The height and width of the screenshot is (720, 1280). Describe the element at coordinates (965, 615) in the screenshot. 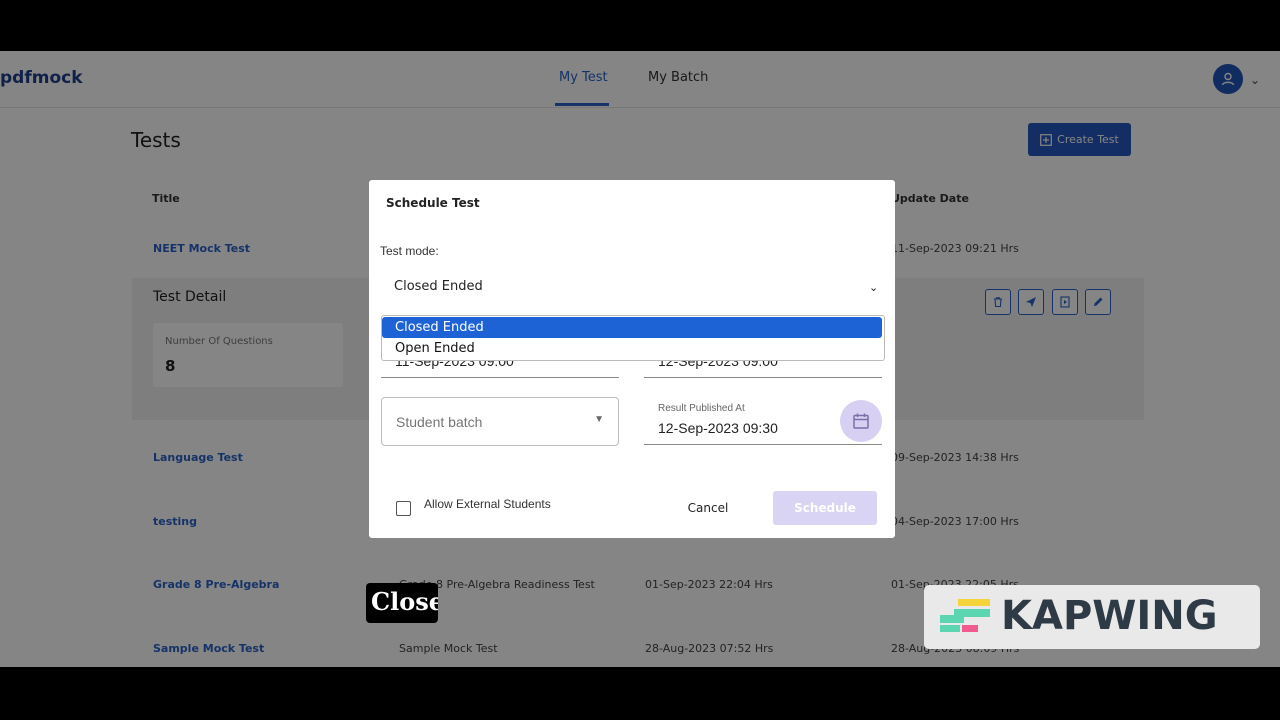

I see `kapwing-logo-icon` at that location.